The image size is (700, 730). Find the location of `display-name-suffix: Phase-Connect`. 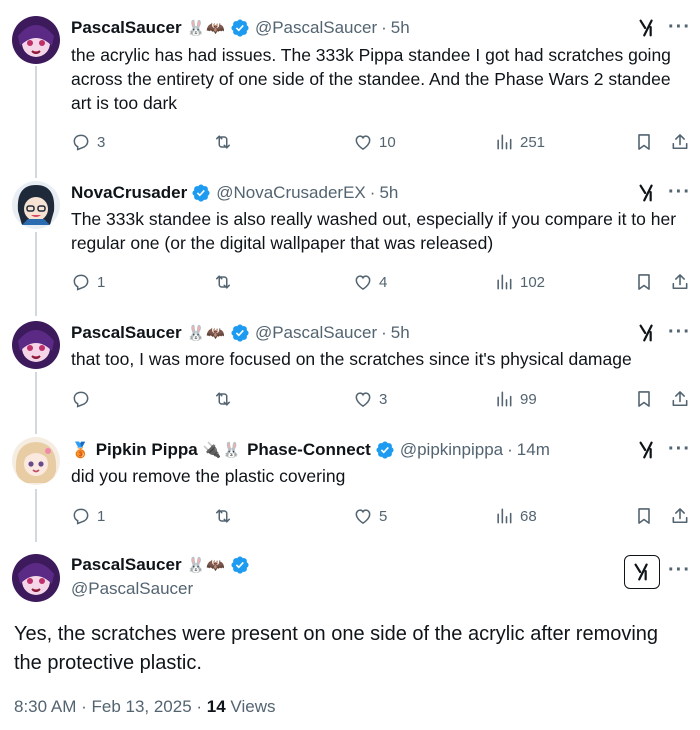

display-name-suffix: Phase-Connect is located at coordinates (309, 450).